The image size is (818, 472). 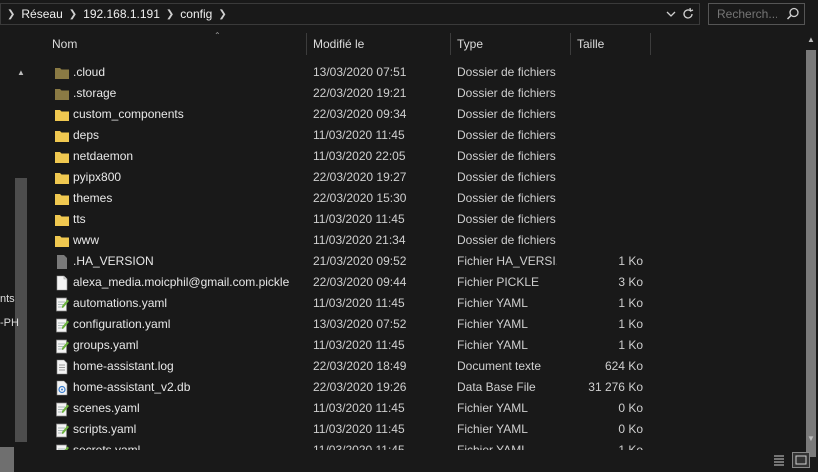 What do you see at coordinates (86, 135) in the screenshot?
I see `file-name: deps` at bounding box center [86, 135].